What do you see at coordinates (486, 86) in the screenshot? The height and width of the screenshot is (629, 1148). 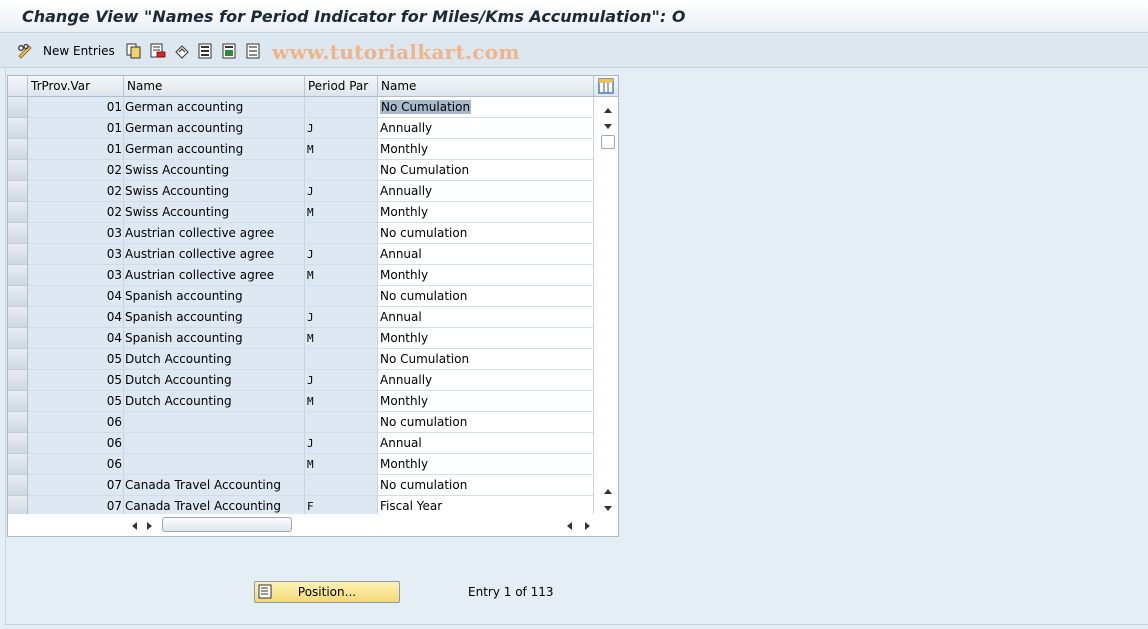 I see `column-header-period-name: Name` at bounding box center [486, 86].